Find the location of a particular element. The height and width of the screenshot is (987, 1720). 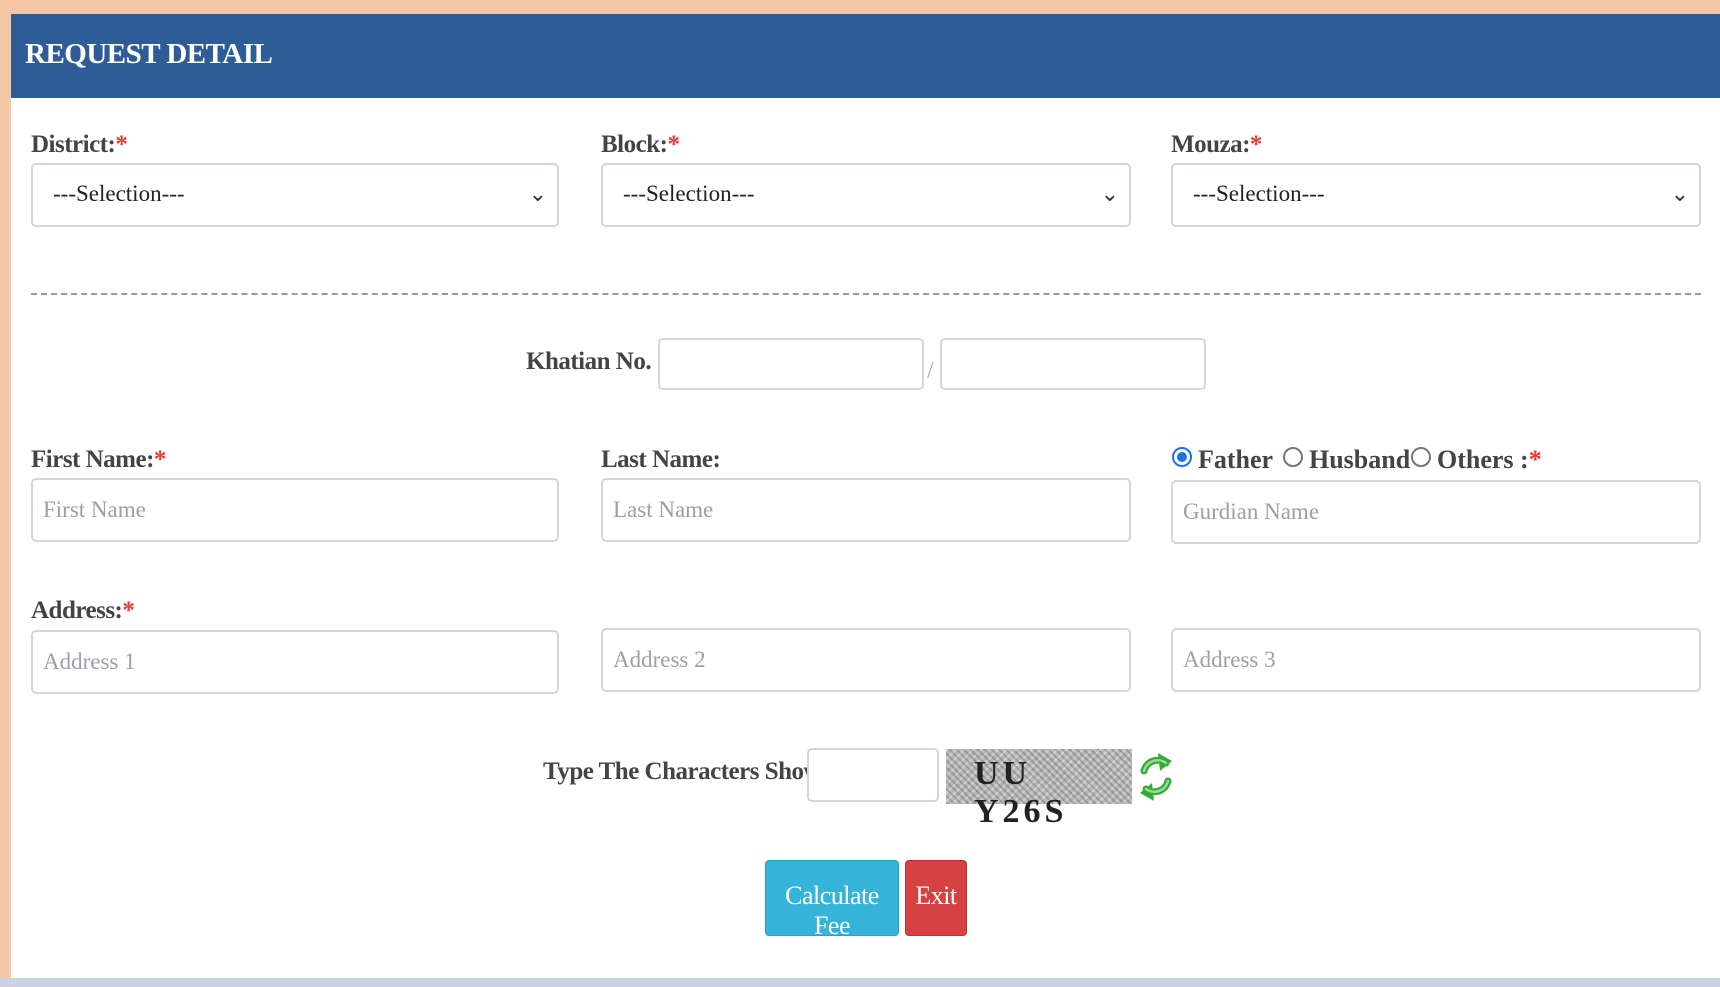

first-name-label-text: First Name: is located at coordinates (92, 459).